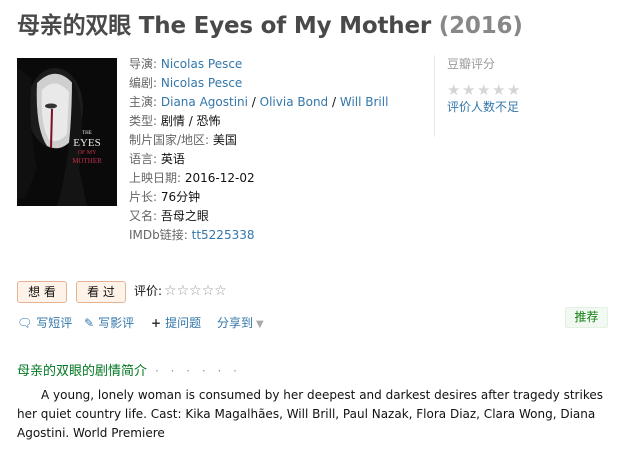 The image size is (624, 455). What do you see at coordinates (116, 323) in the screenshot?
I see `review-label: 写影评` at bounding box center [116, 323].